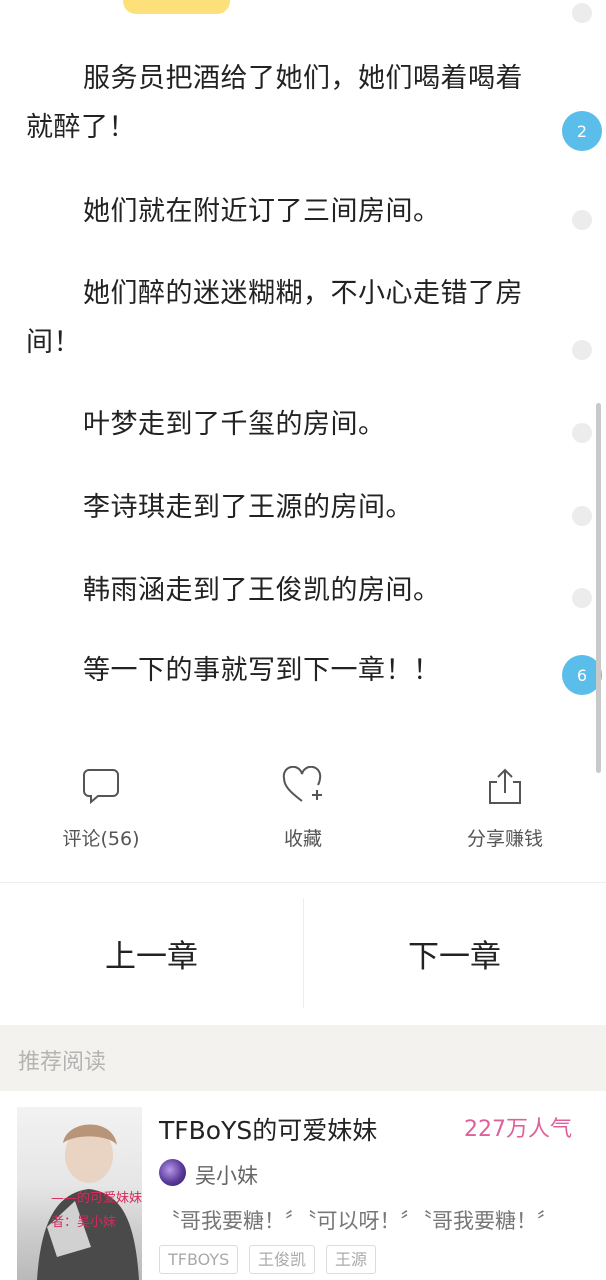 The height and width of the screenshot is (1280, 606). Describe the element at coordinates (351, 1259) in the screenshot. I see `book-tag: 王源` at that location.